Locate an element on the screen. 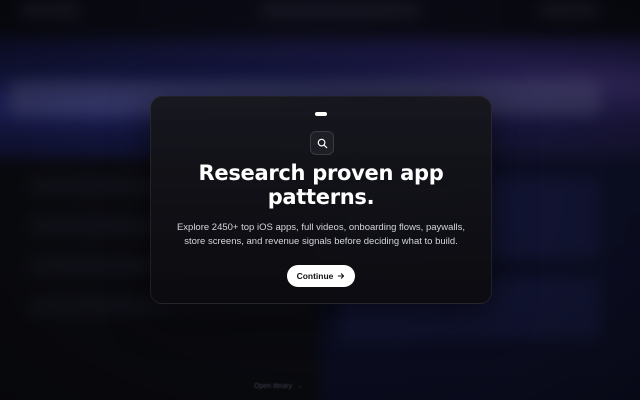 The image size is (640, 400). search-icon is located at coordinates (322, 143).